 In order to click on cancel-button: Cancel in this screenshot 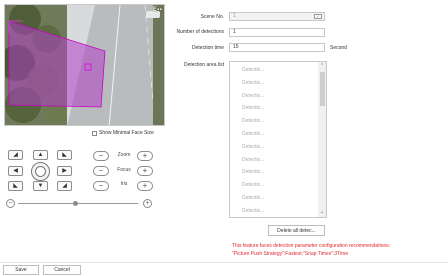, I will do `click(62, 270)`.